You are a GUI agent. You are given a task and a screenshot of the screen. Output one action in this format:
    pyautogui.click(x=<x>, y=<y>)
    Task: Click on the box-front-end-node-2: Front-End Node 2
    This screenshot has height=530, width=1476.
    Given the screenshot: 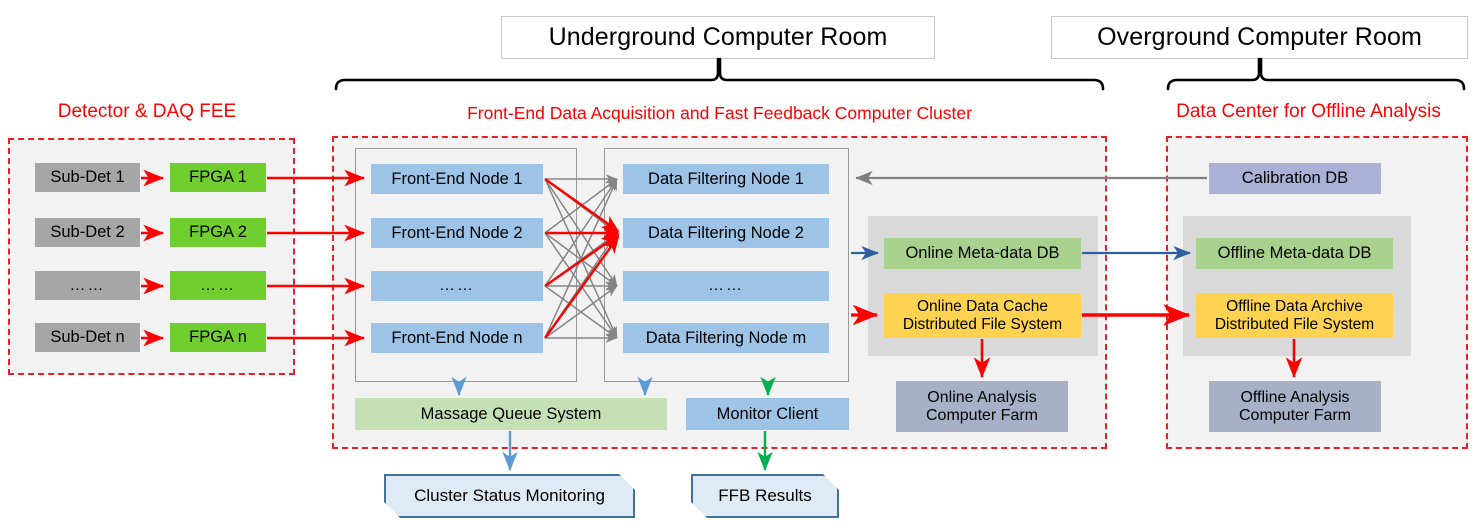 What is the action you would take?
    pyautogui.click(x=457, y=233)
    